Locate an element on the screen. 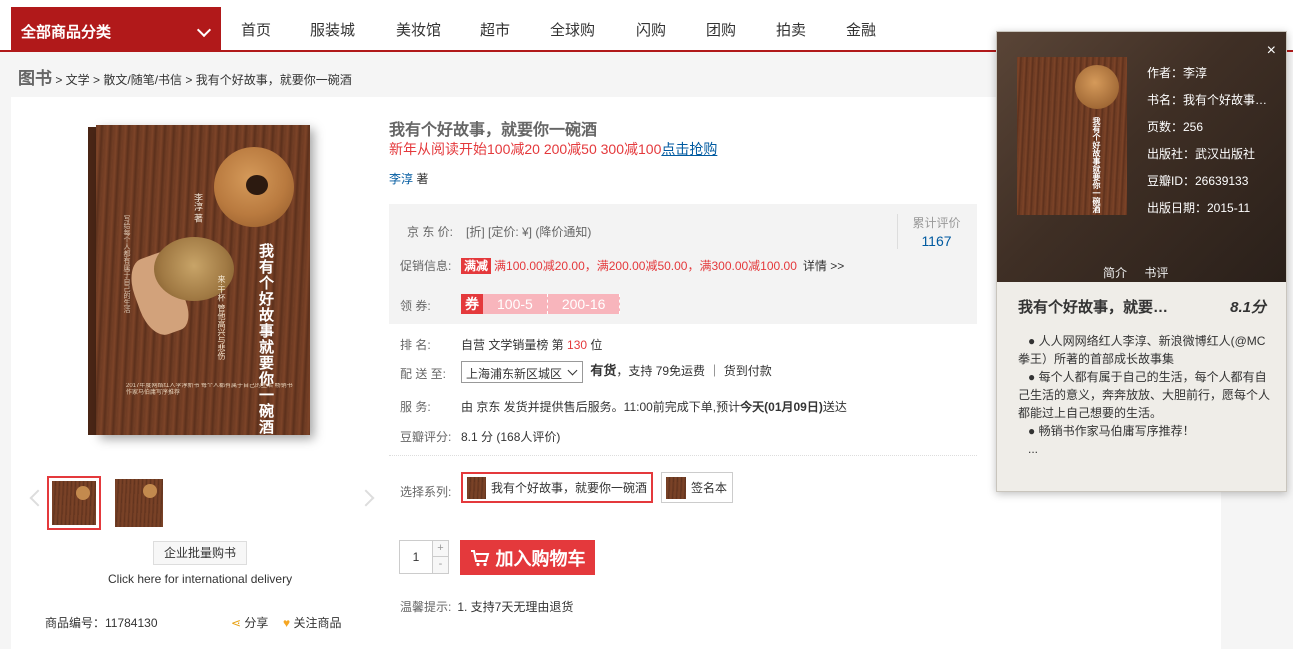 The height and width of the screenshot is (649, 1293). series-label: 选择系列: is located at coordinates (426, 492).